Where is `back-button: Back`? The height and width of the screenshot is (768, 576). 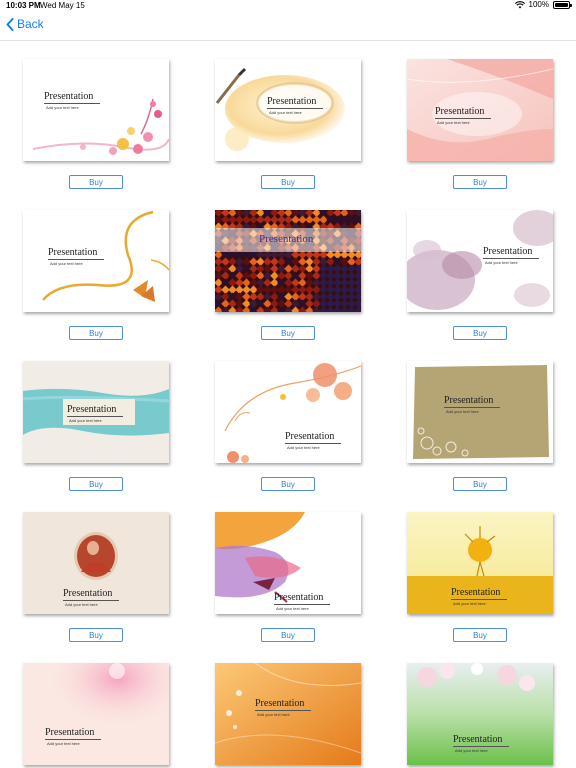 back-button: Back is located at coordinates (25, 24).